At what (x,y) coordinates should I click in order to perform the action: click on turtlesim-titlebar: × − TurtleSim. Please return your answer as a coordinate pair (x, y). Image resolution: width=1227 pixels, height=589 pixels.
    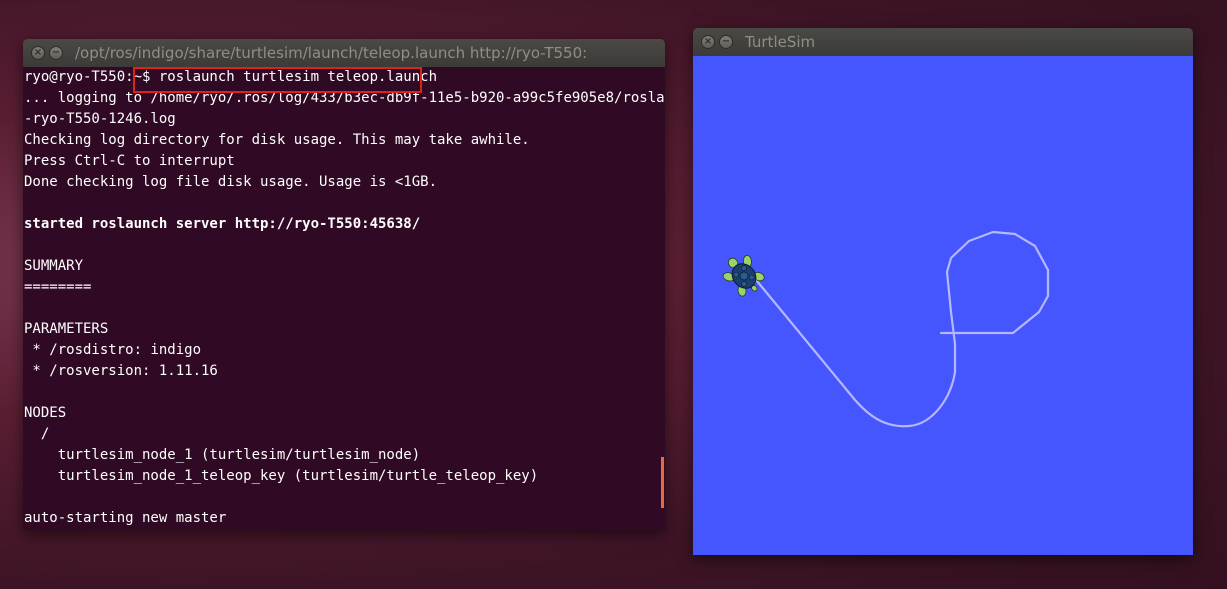
    Looking at the image, I should click on (943, 42).